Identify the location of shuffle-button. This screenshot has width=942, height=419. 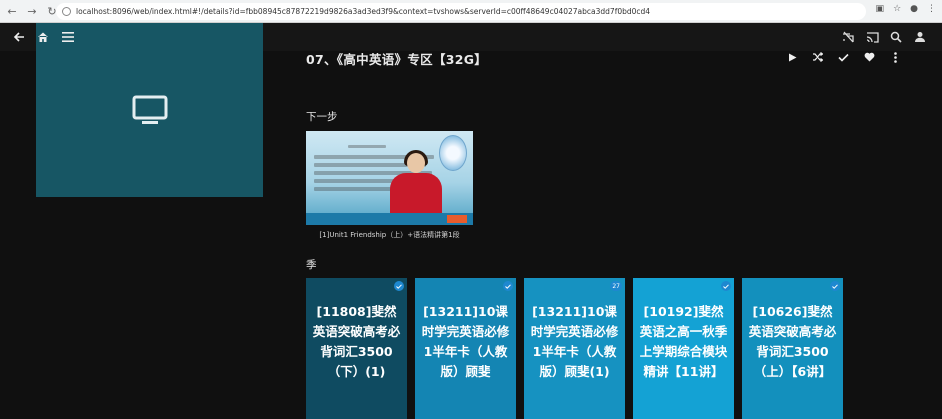
(817, 57).